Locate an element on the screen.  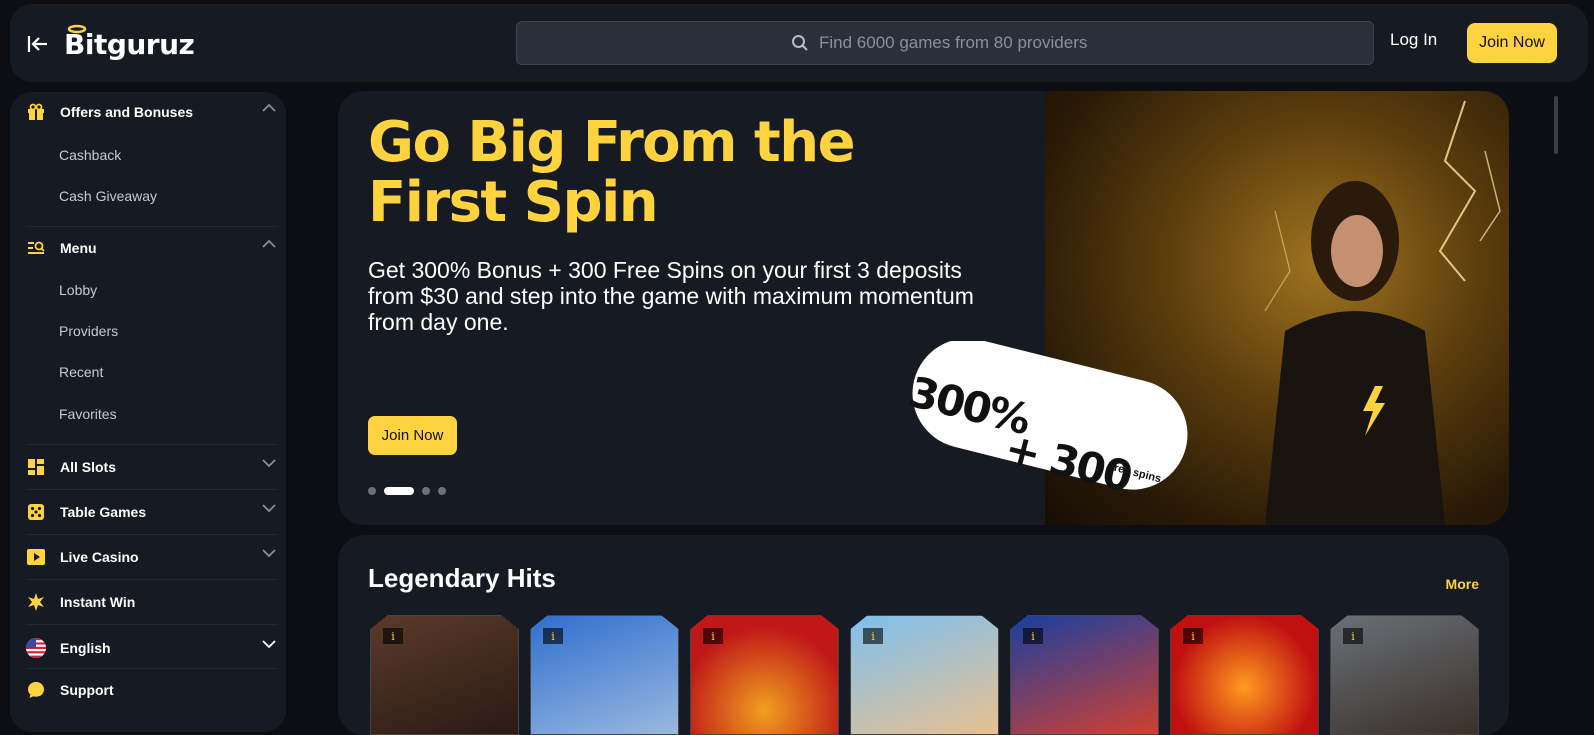
page-scrollbar is located at coordinates (1556, 125).